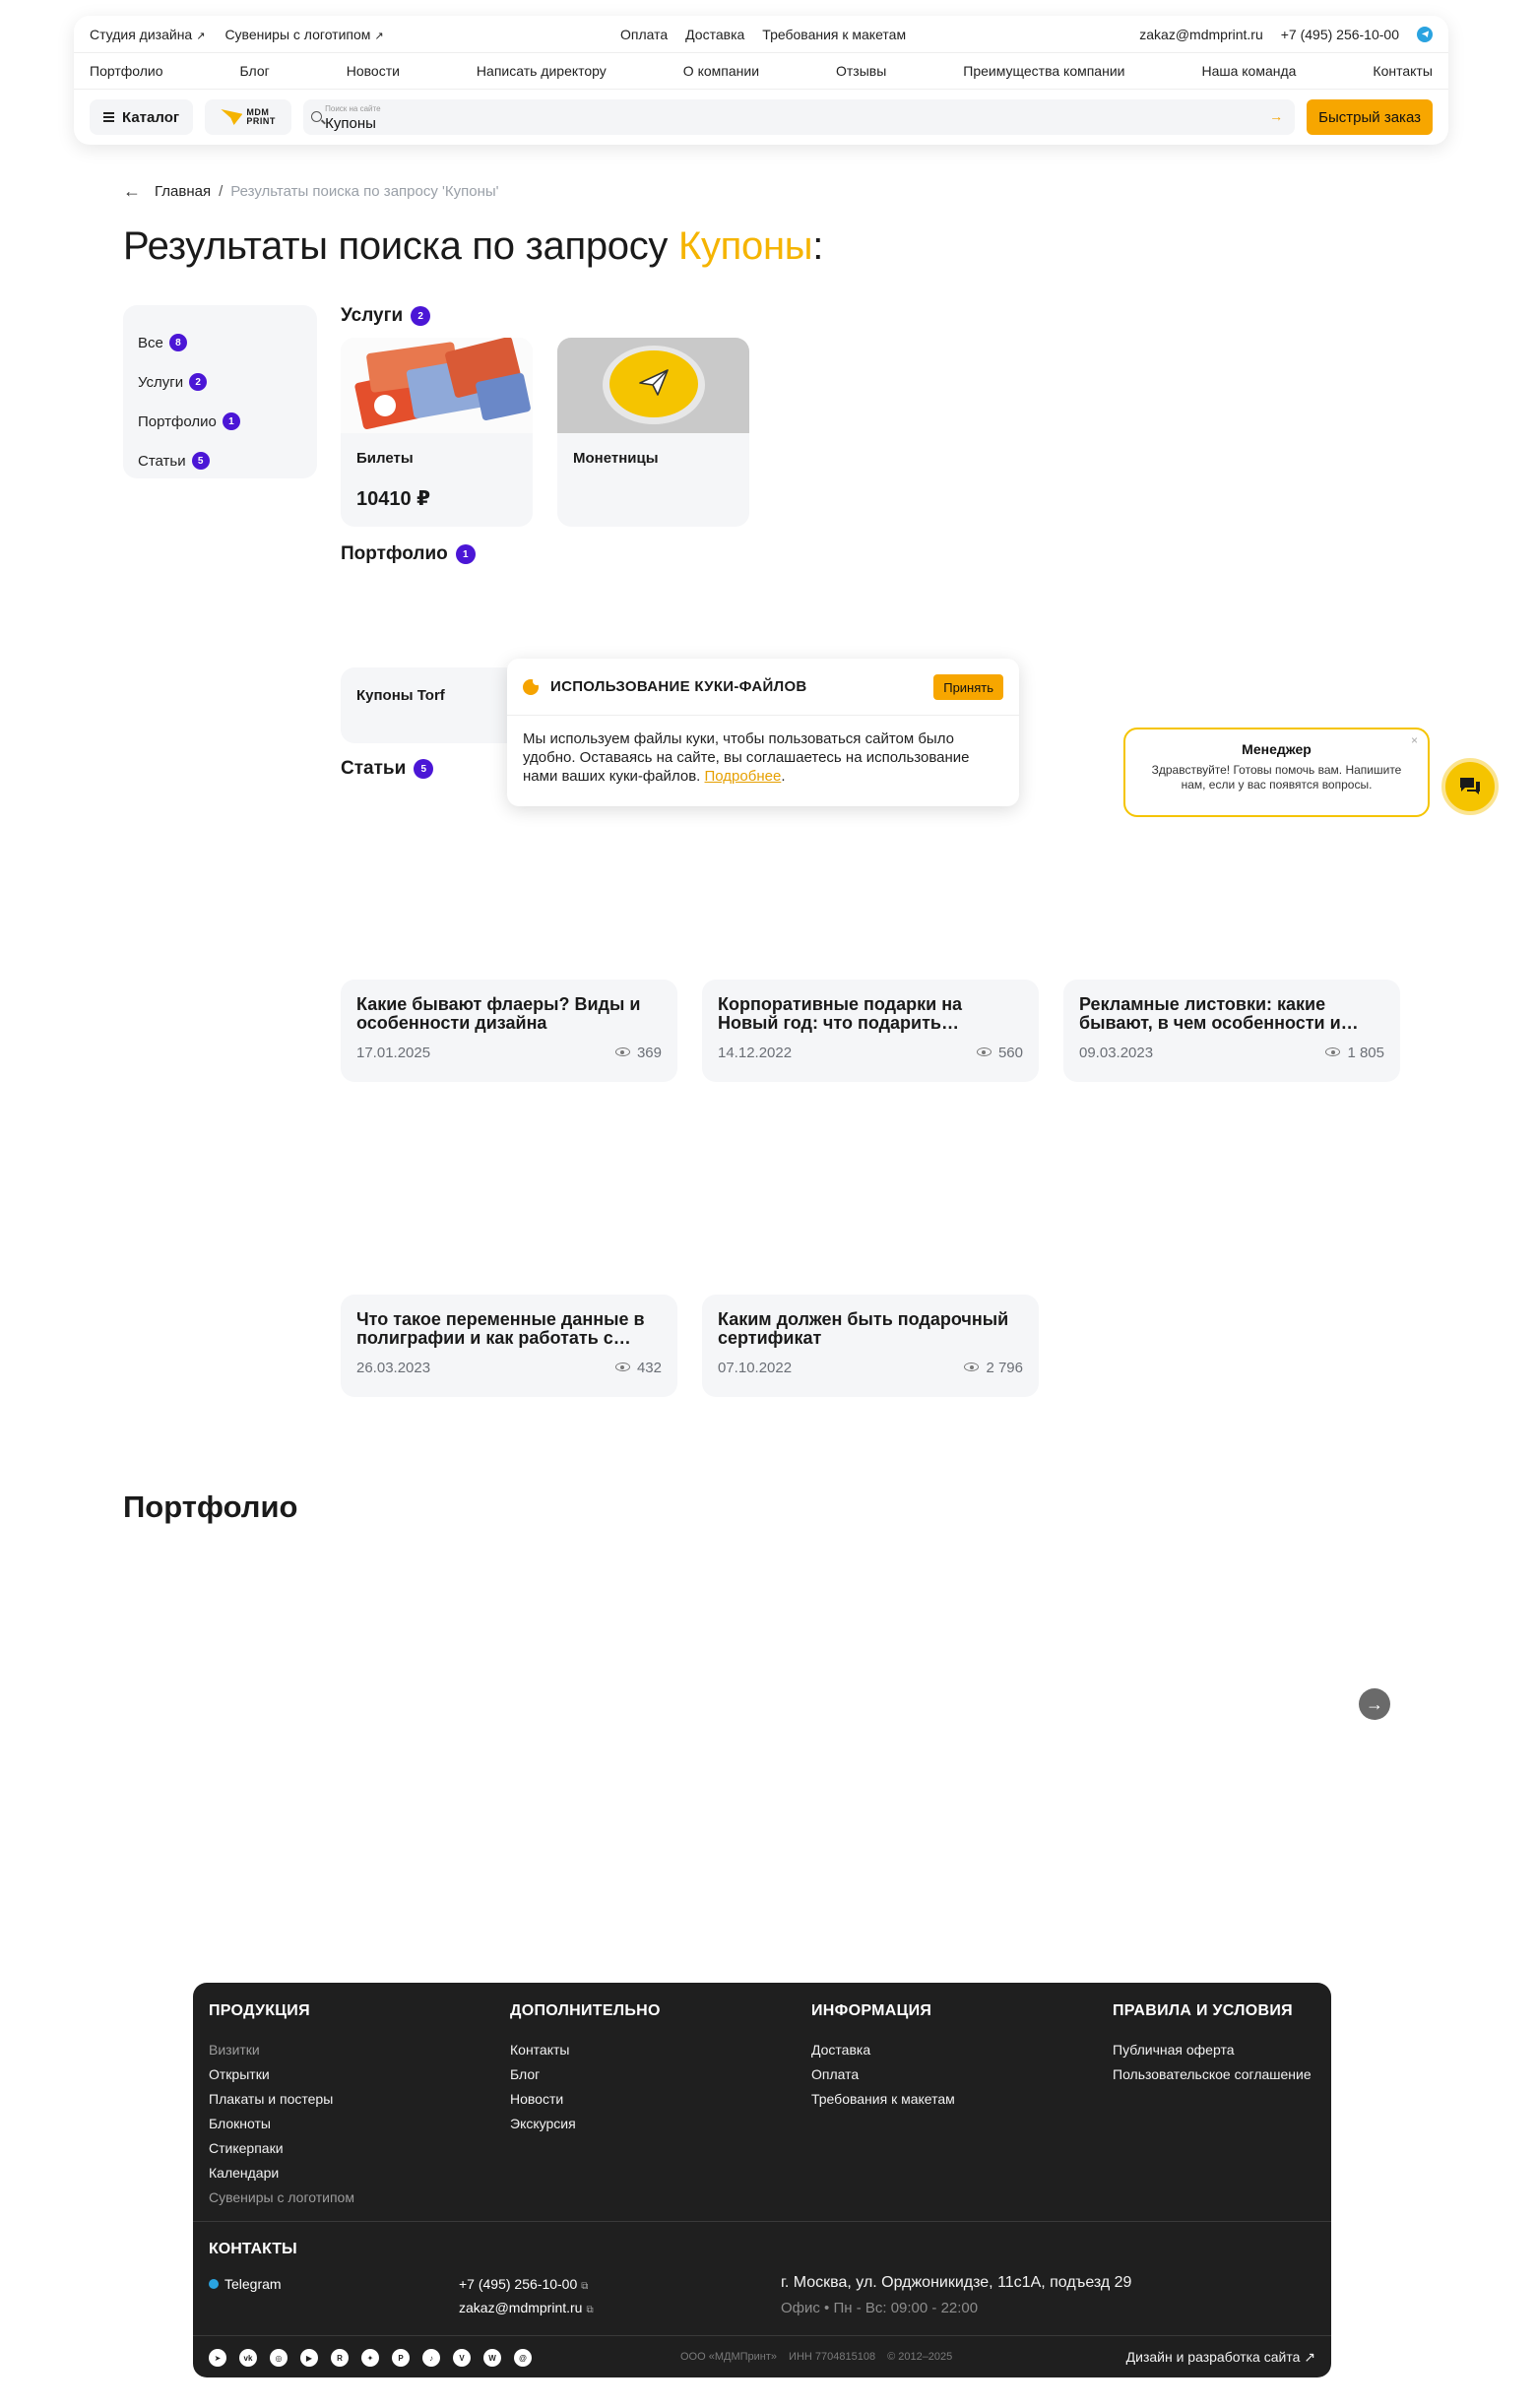  What do you see at coordinates (281, 2099) in the screenshot?
I see `footer-link: Плакаты и постеры` at bounding box center [281, 2099].